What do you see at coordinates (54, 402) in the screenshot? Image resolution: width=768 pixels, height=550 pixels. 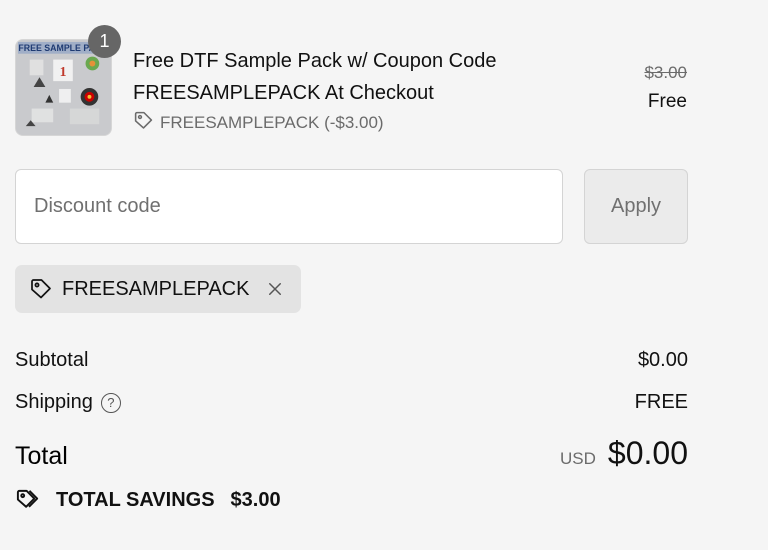 I see `shipping-label: Shipping` at bounding box center [54, 402].